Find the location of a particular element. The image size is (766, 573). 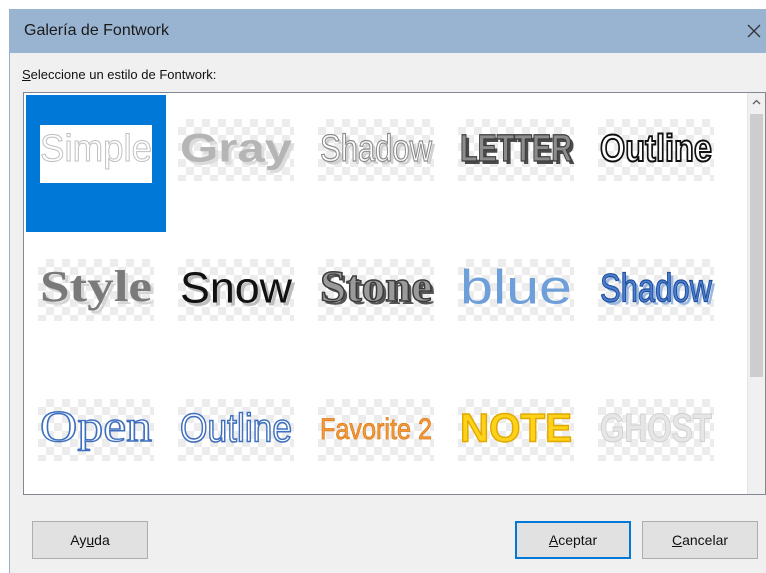

style-label: blue is located at coordinates (516, 288).